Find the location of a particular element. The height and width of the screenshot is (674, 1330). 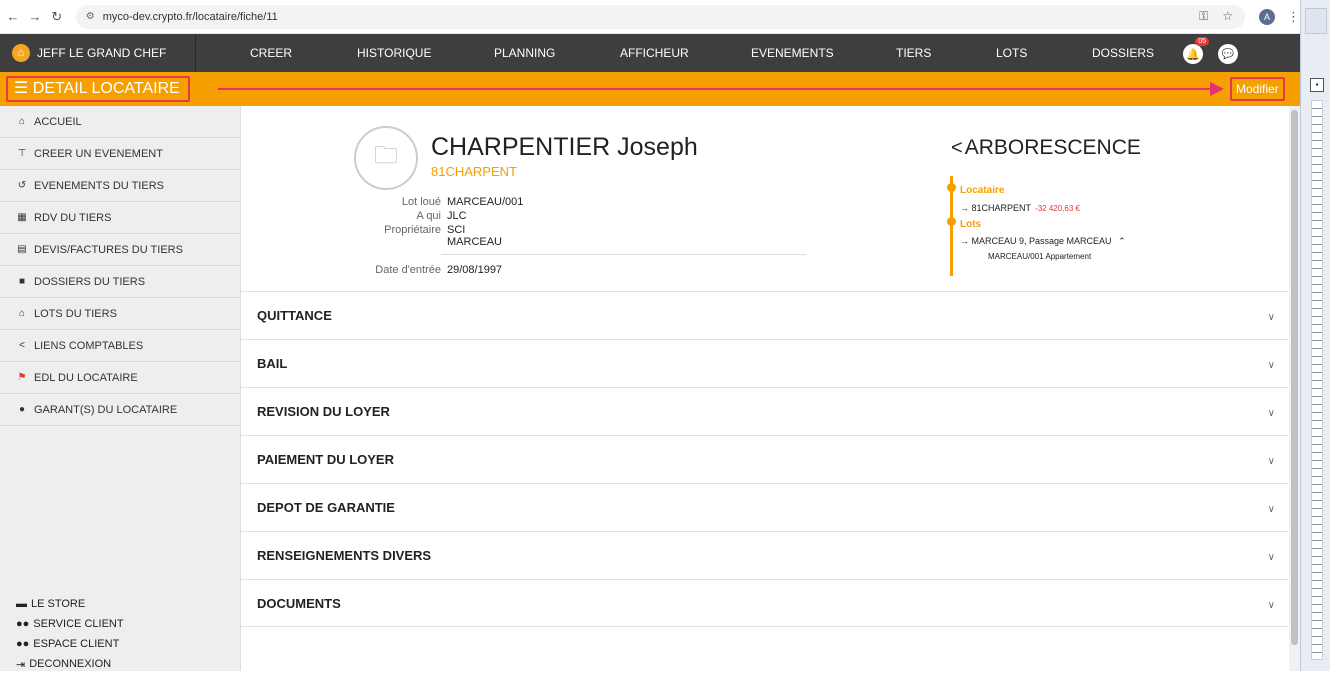

section-label: PAIEMENT DU LOYER is located at coordinates (325, 459).